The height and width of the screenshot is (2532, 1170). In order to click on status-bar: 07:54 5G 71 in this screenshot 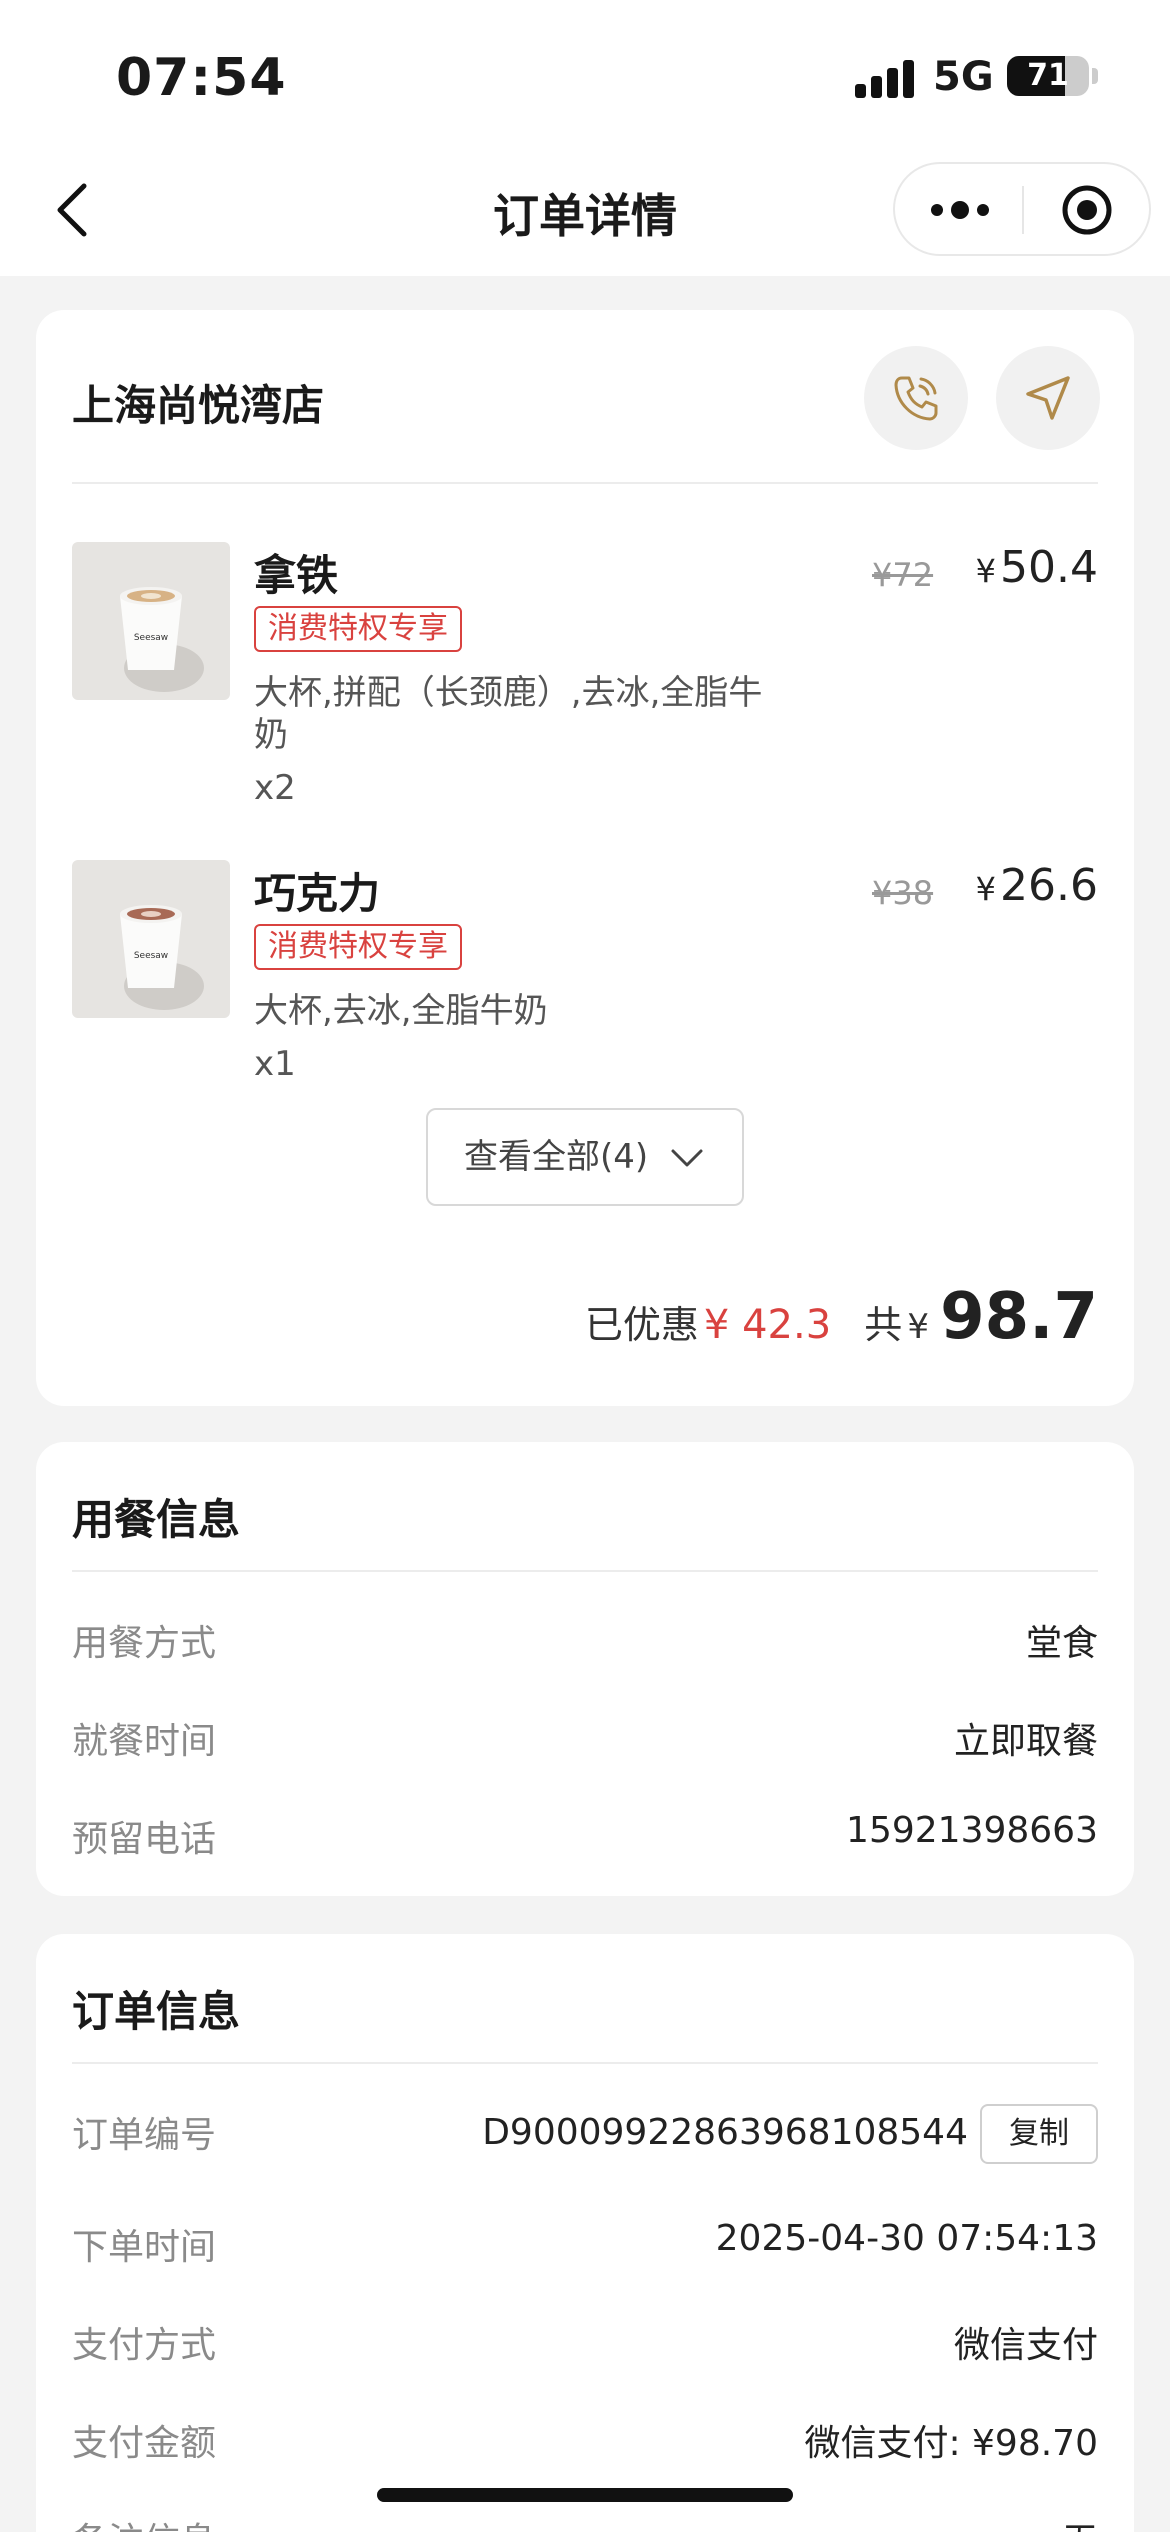, I will do `click(585, 70)`.